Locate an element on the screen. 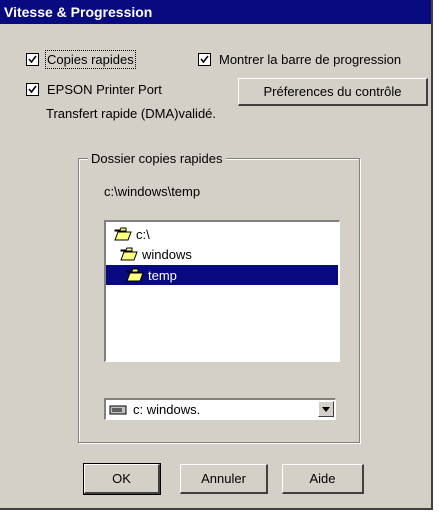  ok-button: OK is located at coordinates (122, 479).